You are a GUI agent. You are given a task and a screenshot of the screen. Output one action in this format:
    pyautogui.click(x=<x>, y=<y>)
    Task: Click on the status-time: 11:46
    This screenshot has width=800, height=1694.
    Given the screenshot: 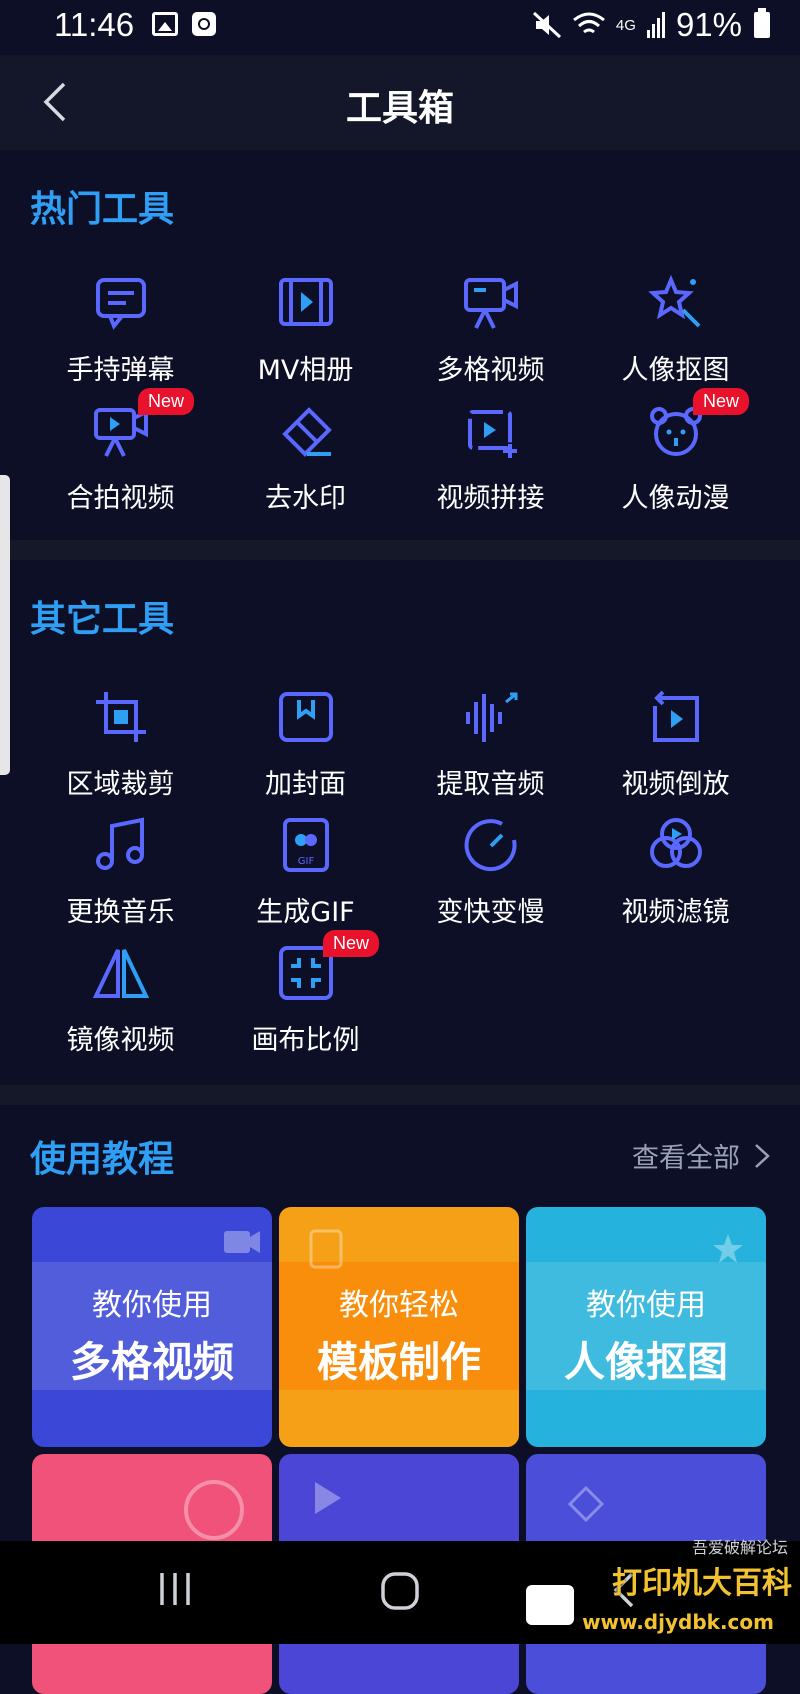 What is the action you would take?
    pyautogui.click(x=94, y=24)
    